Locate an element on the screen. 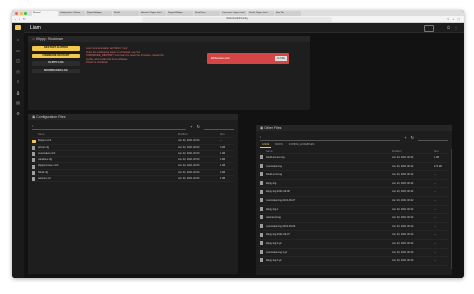 This screenshot has height=294, width=474. table-row: webcam.txt Jun 22, 2021 20:00 1 kB is located at coordinates (133, 179).